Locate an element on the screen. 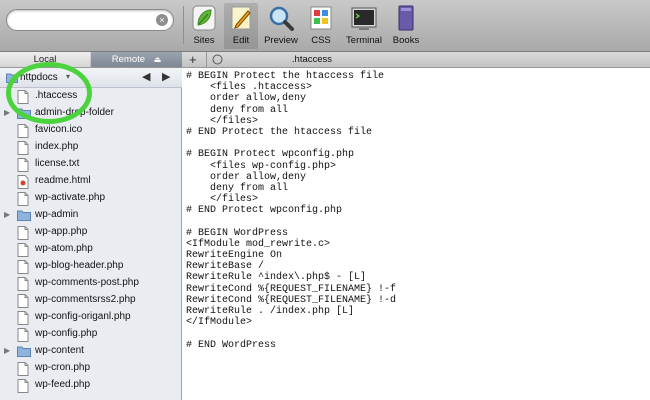 This screenshot has width=650, height=400. file-row: wp-activate.php is located at coordinates (90, 198).